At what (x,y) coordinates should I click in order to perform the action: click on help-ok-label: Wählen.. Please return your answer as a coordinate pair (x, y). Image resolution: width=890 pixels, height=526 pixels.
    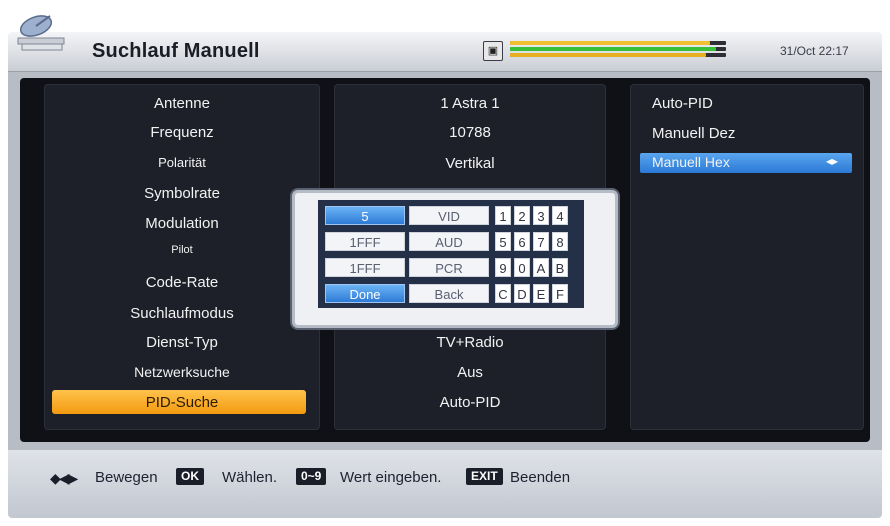
    Looking at the image, I should click on (250, 477).